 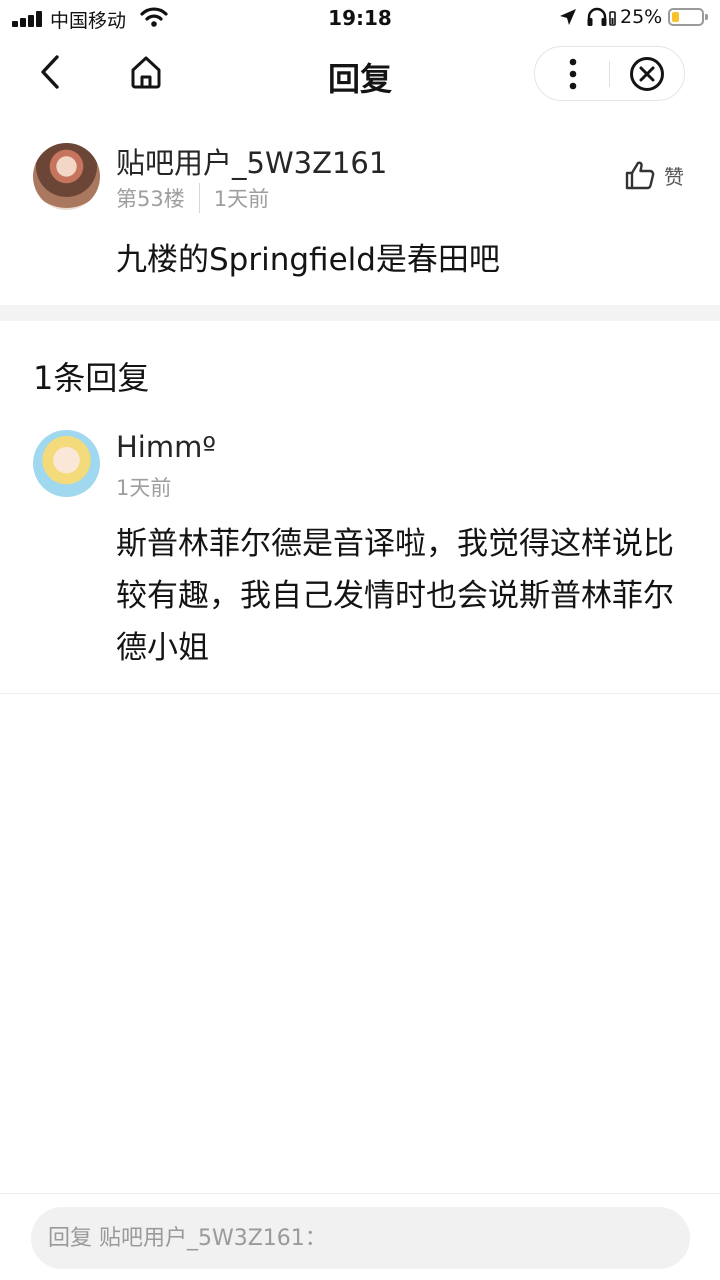 What do you see at coordinates (675, 17) in the screenshot?
I see `battery-fill` at bounding box center [675, 17].